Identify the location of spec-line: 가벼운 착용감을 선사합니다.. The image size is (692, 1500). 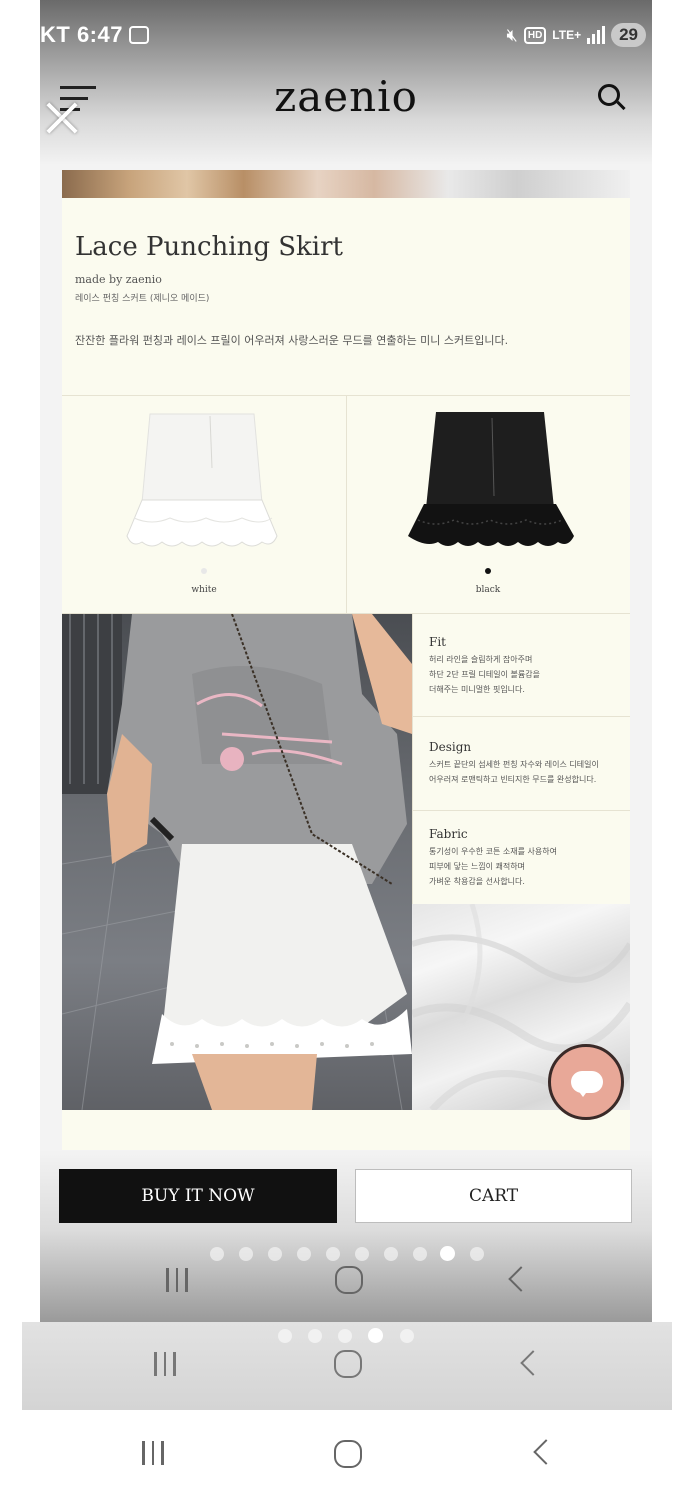
(477, 881).